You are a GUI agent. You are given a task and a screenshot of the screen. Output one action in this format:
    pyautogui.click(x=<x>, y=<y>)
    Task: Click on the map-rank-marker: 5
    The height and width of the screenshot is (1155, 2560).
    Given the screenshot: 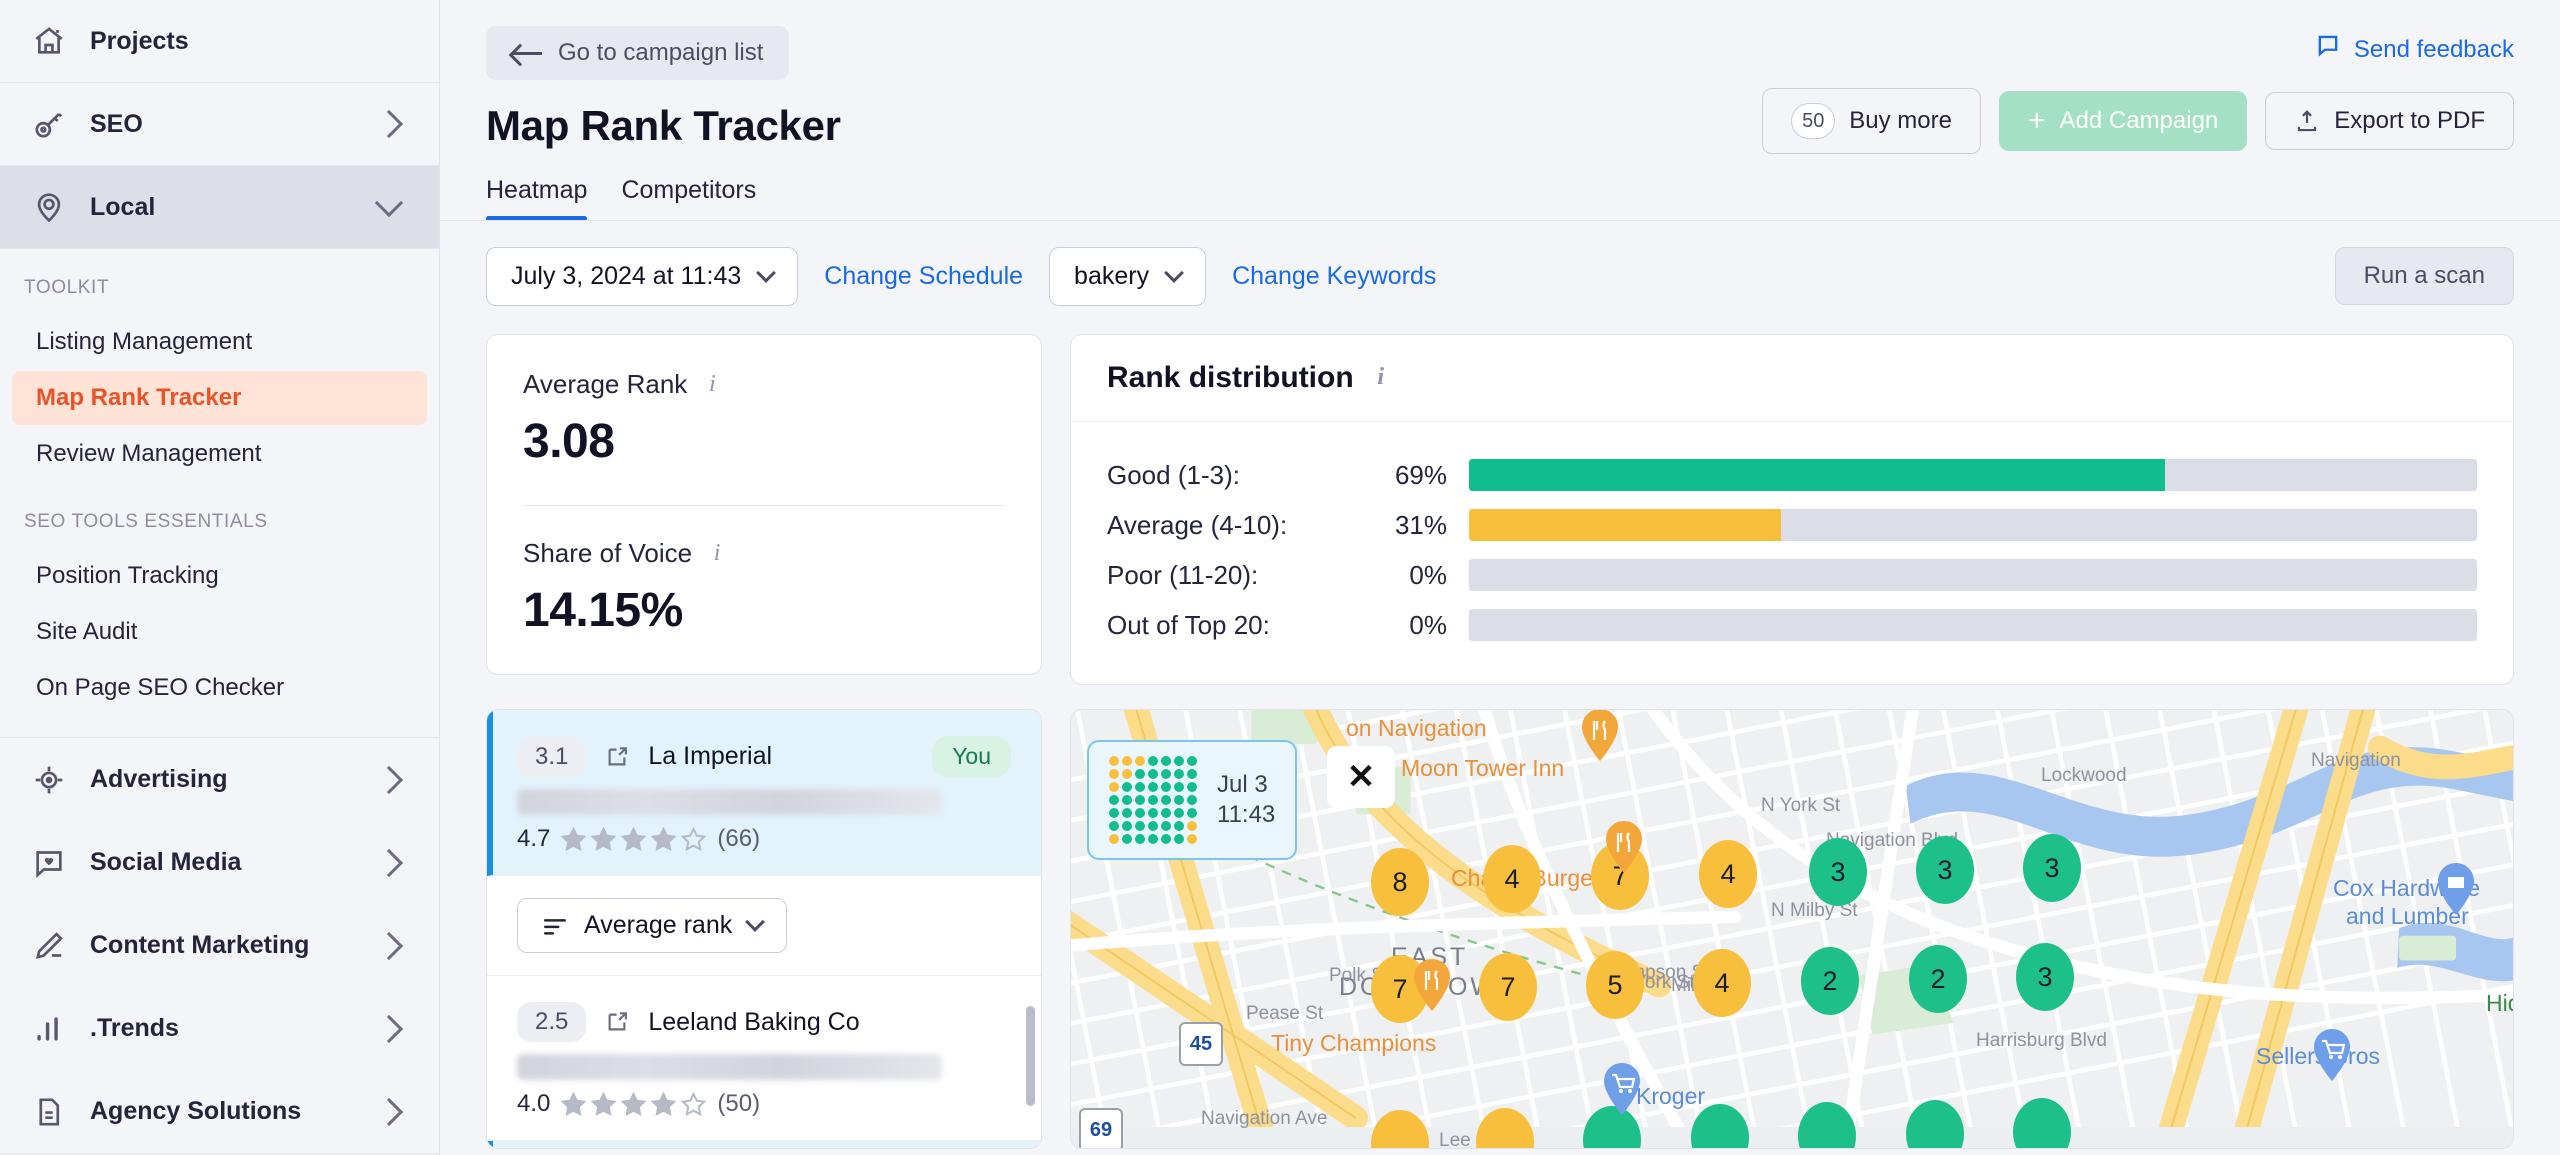 What is the action you would take?
    pyautogui.click(x=1615, y=985)
    